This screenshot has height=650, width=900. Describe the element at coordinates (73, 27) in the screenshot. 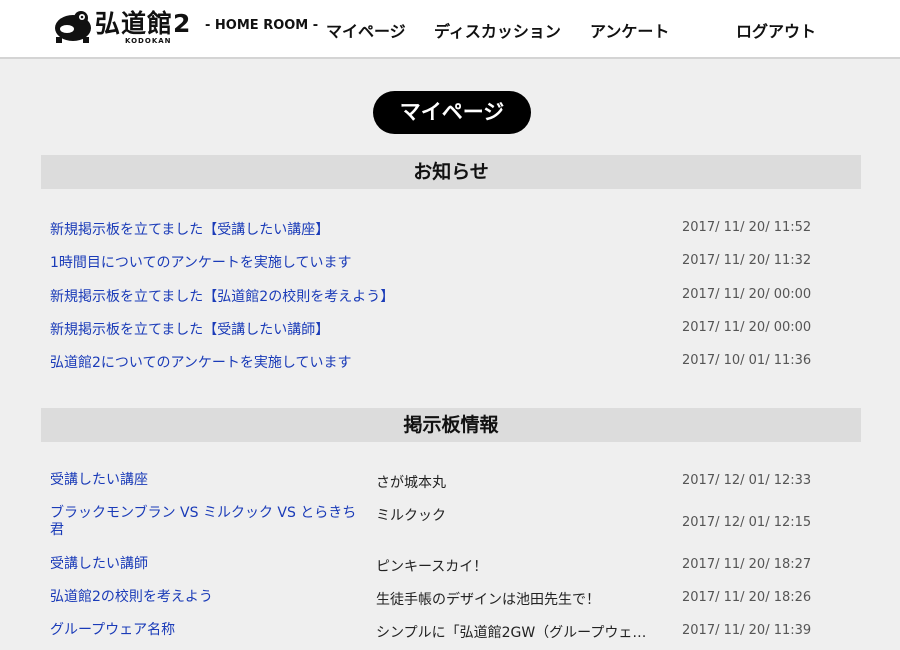

I see `mascot-logo-icon` at that location.